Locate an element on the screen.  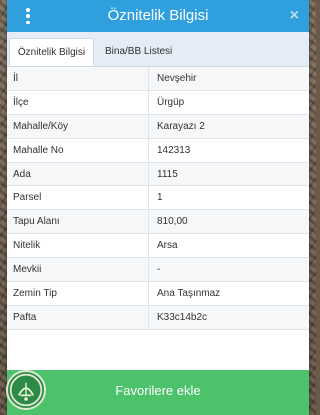
row-value: Karayazı 2 is located at coordinates (181, 126).